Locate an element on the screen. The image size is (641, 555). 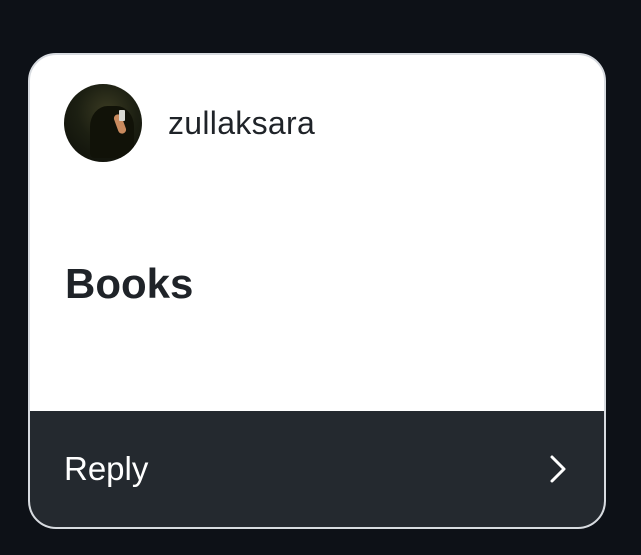
reply-label: Reply is located at coordinates (106, 468).